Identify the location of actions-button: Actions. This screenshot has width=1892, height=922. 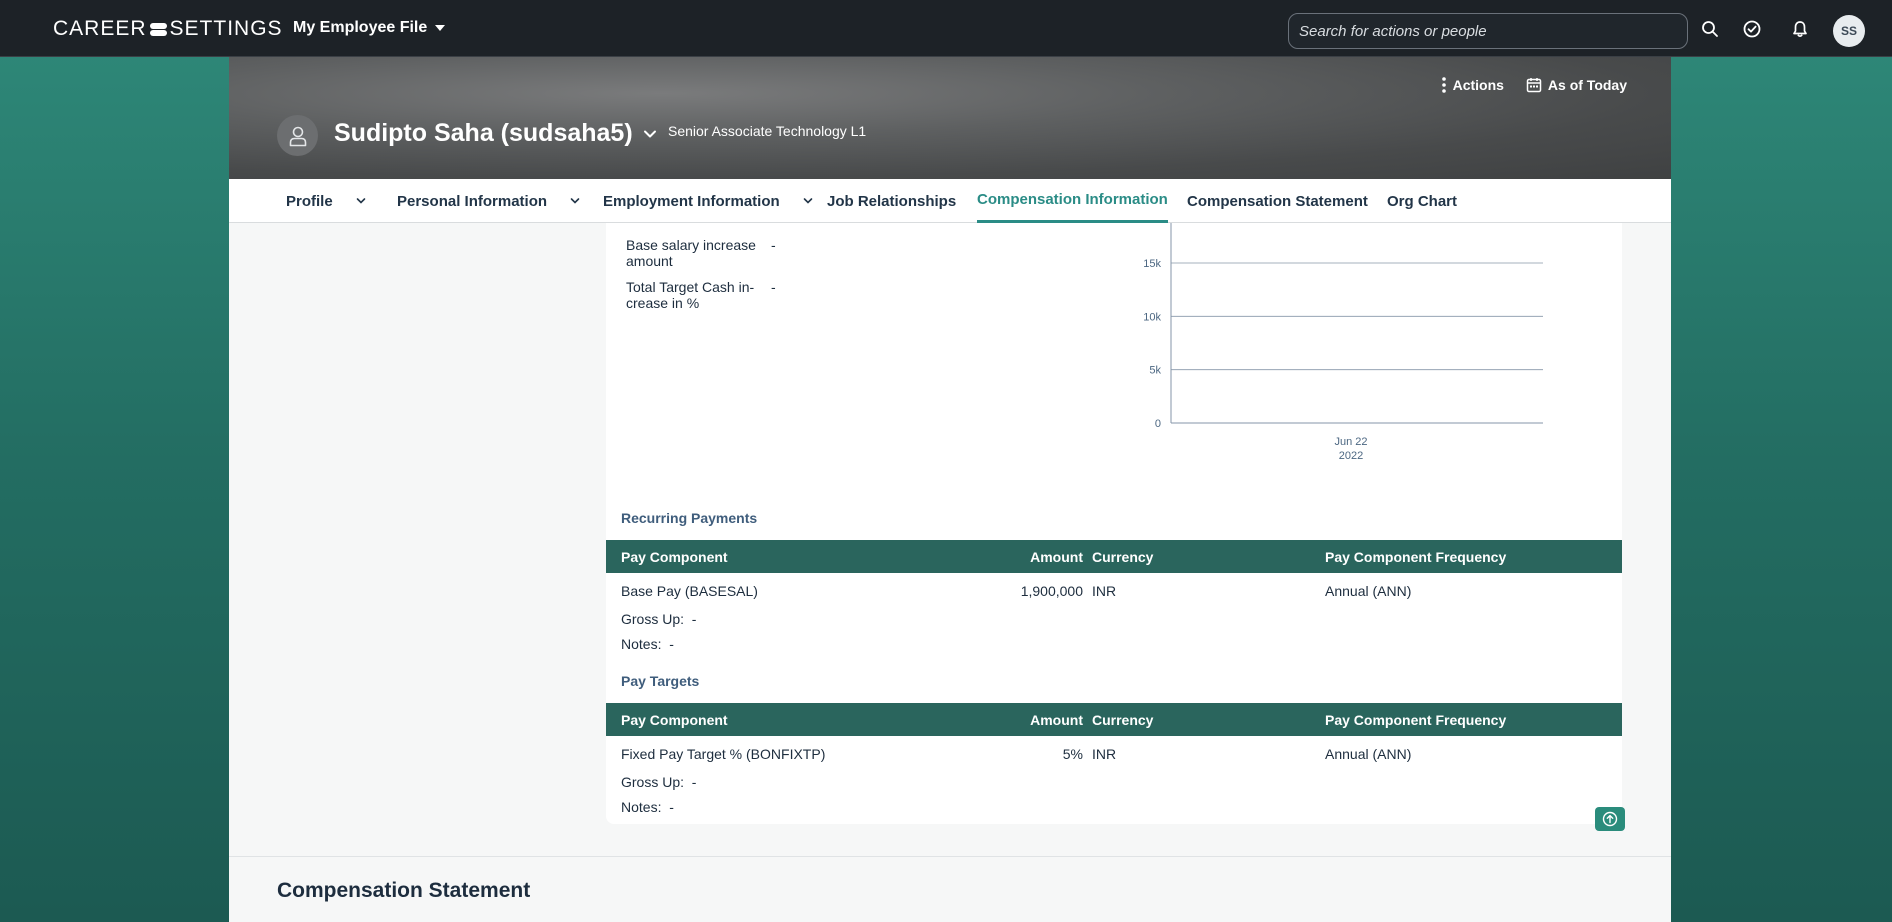
(1472, 85).